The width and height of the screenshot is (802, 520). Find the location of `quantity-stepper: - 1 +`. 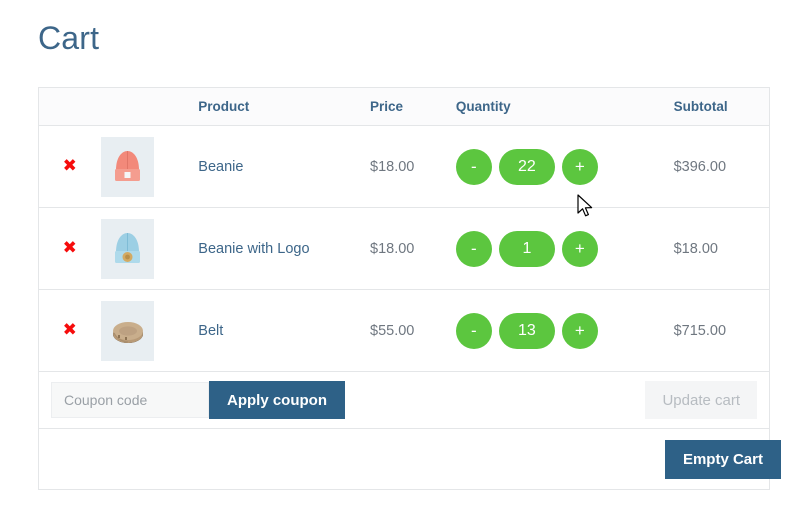

quantity-stepper: - 1 + is located at coordinates (564, 248).